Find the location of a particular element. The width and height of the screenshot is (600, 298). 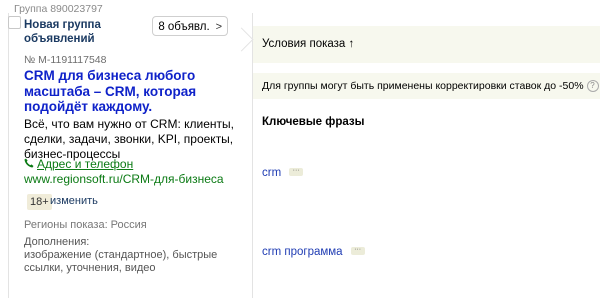

regions-label: Регионы показа: Россия is located at coordinates (85, 225).